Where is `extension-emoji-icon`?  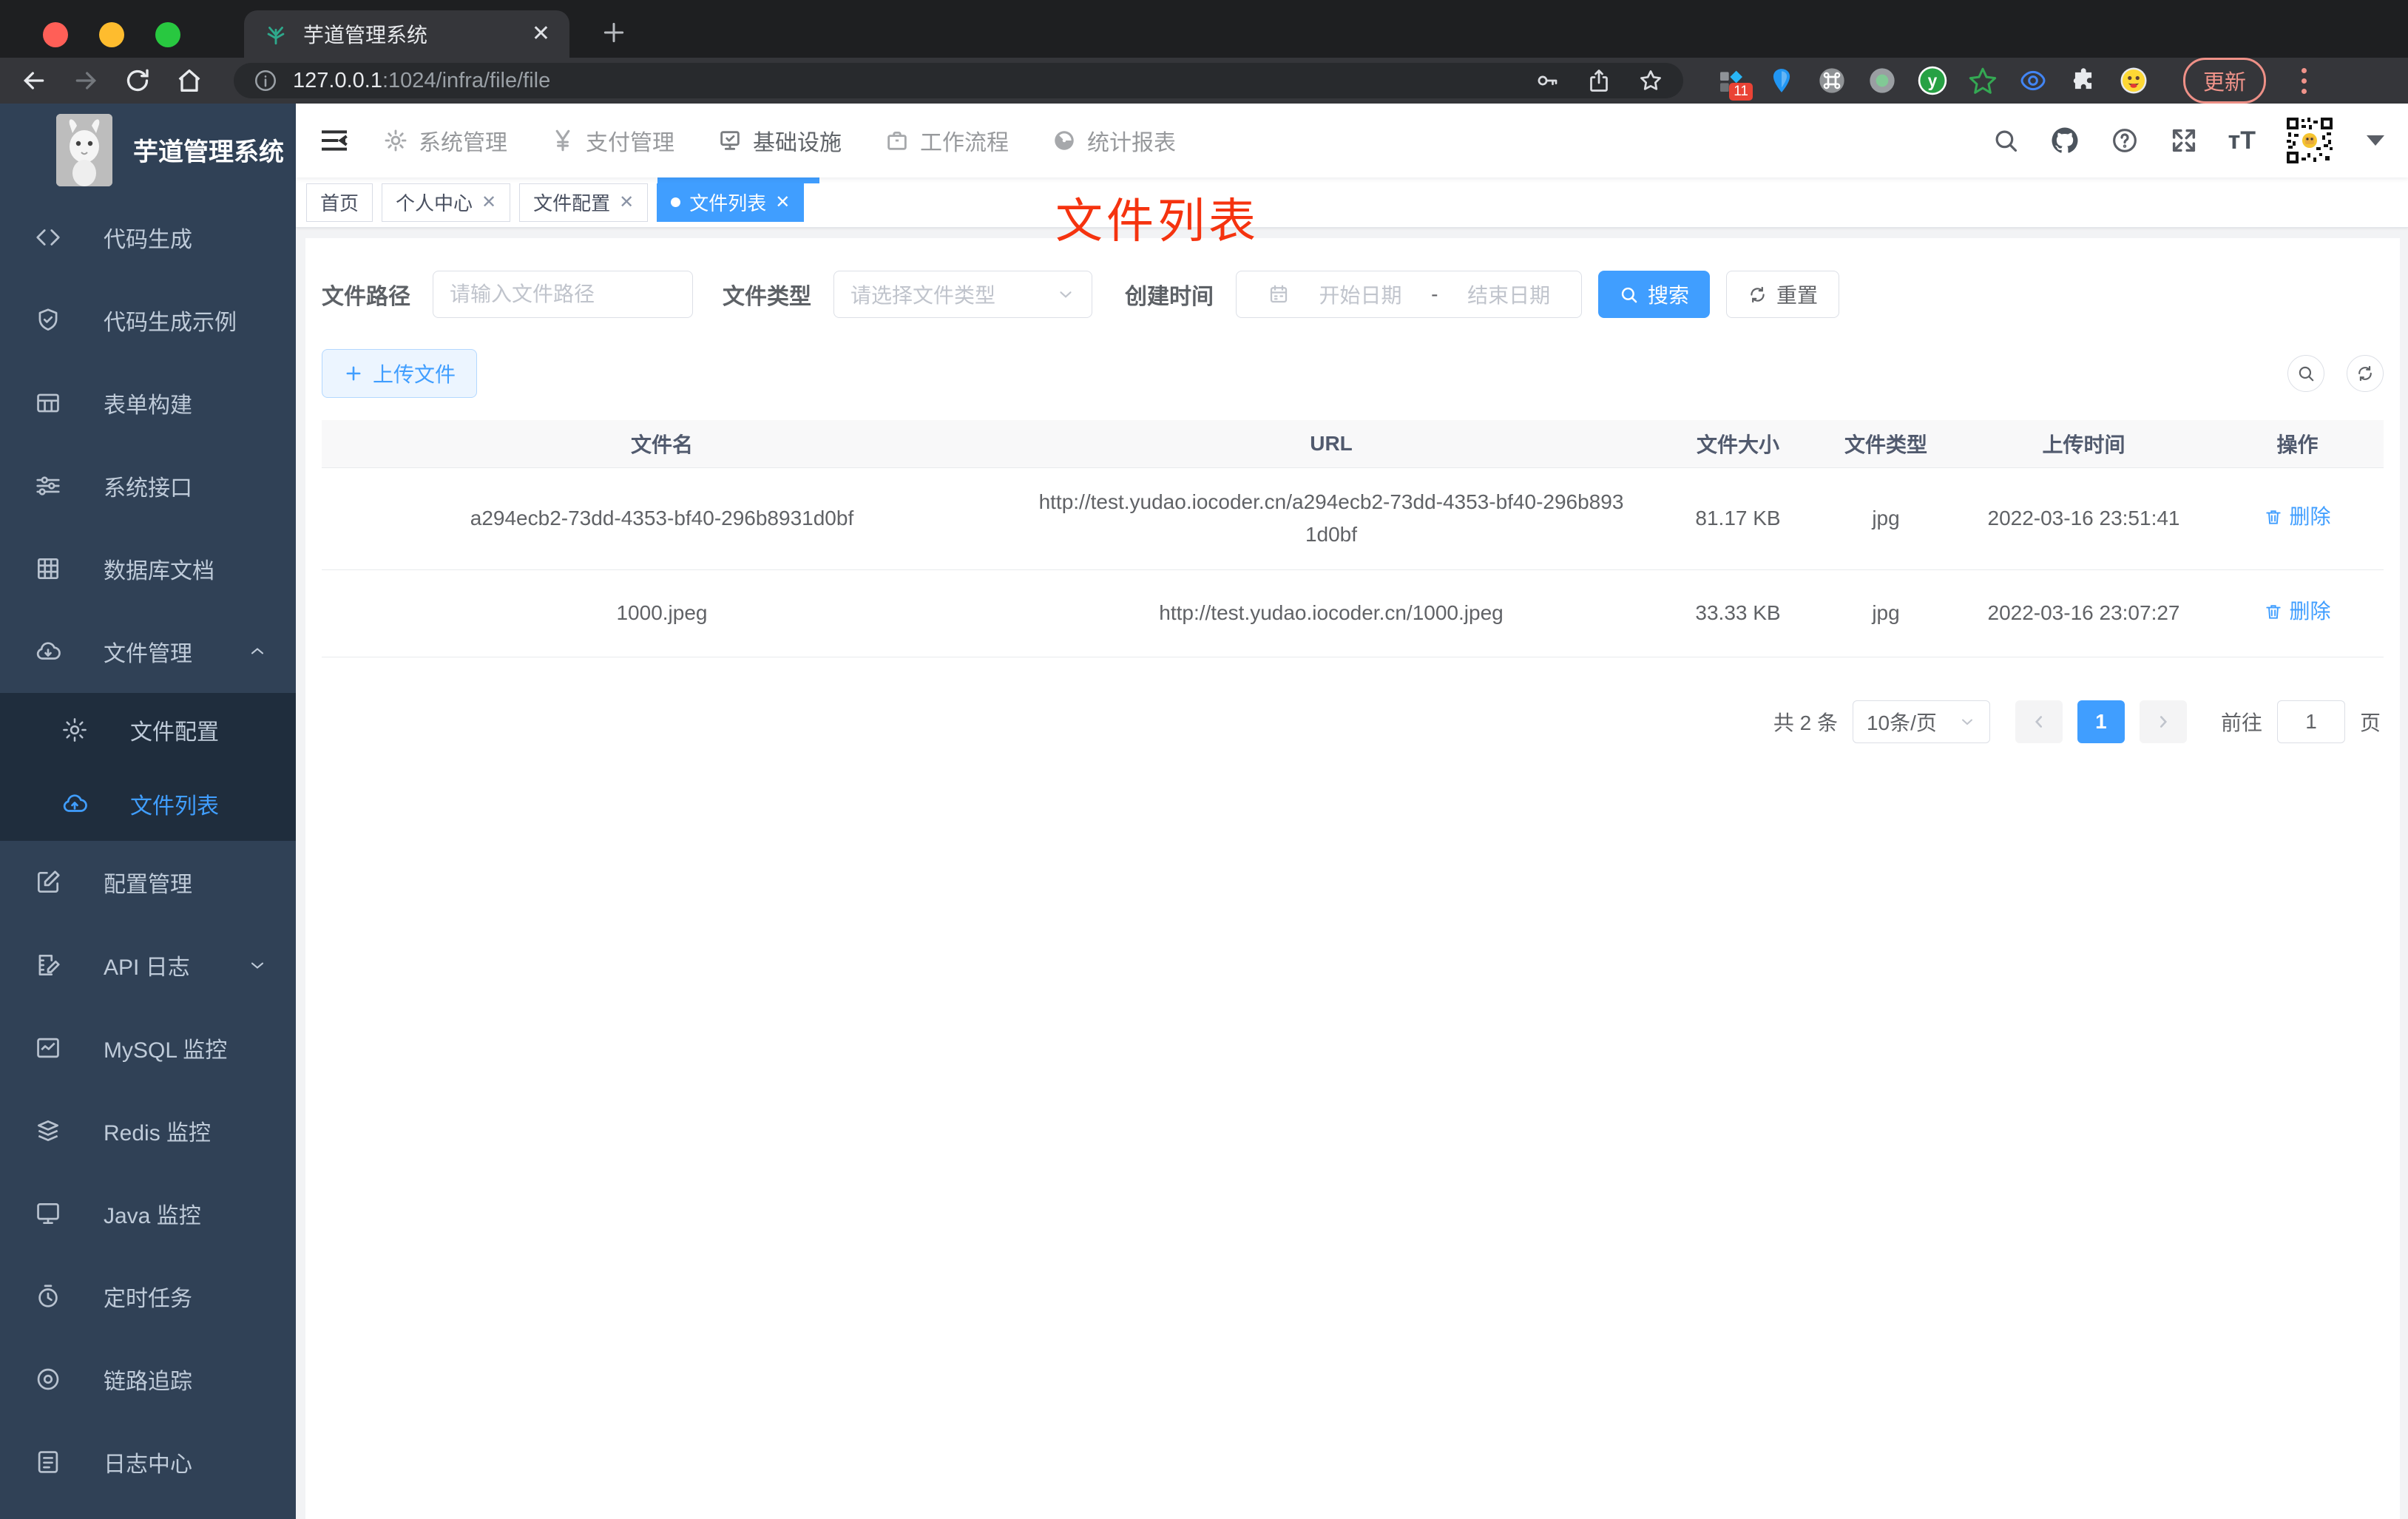 extension-emoji-icon is located at coordinates (2133, 80).